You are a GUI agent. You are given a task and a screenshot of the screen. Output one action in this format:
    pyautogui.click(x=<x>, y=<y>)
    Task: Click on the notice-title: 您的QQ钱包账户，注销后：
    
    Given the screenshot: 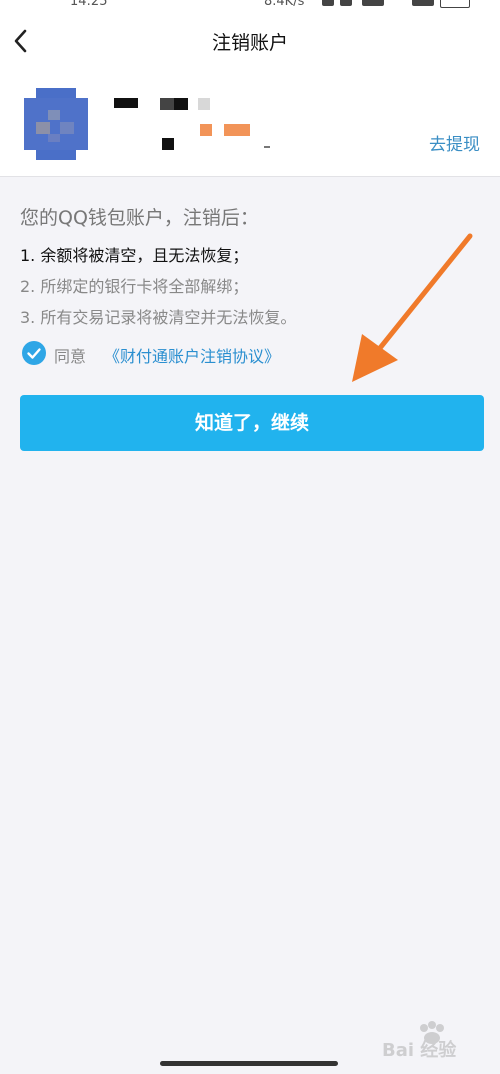 What is the action you would take?
    pyautogui.click(x=139, y=218)
    